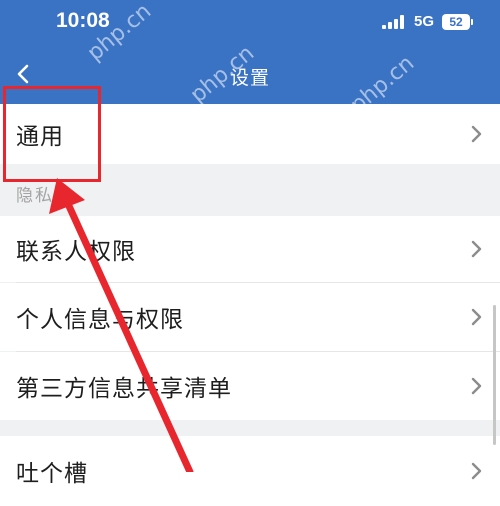  What do you see at coordinates (457, 21) in the screenshot?
I see `battery-icon: 52` at bounding box center [457, 21].